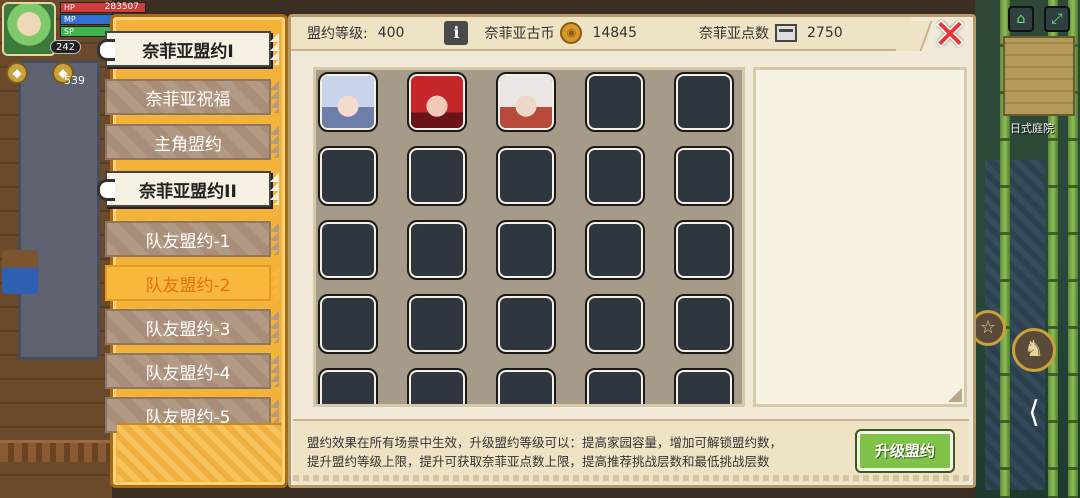  What do you see at coordinates (538, 461) in the screenshot?
I see `description-line: 提升盟约等级上限，提升可获取奈菲亚点数上限，提高推荐挑战层数和最低挑战层数` at bounding box center [538, 461].